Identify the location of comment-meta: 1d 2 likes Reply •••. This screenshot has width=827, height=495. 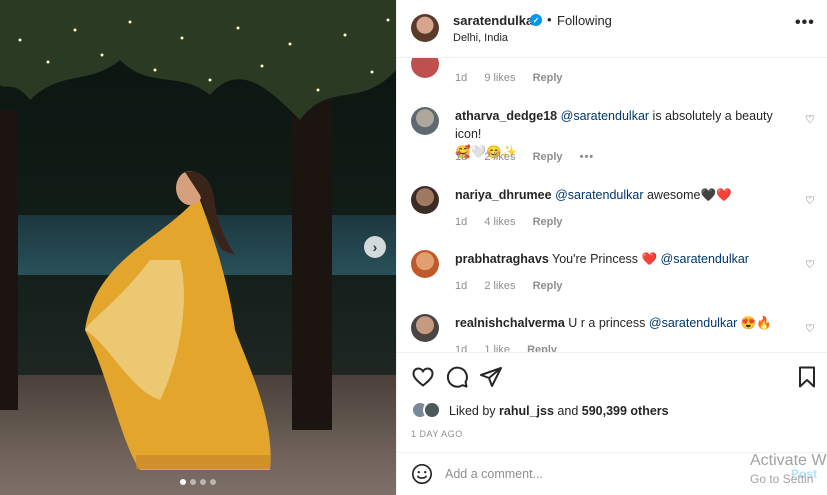
(531, 157).